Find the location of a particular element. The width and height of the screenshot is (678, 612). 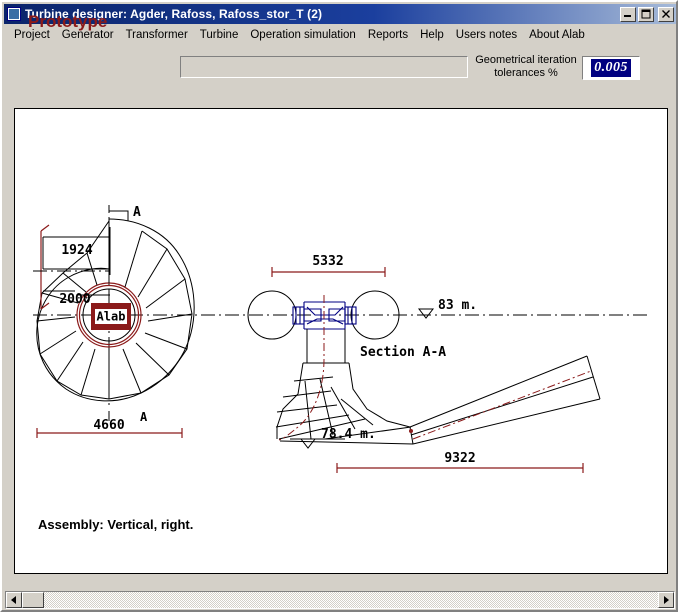

menu-item-about-alab: About Alab is located at coordinates (557, 35).